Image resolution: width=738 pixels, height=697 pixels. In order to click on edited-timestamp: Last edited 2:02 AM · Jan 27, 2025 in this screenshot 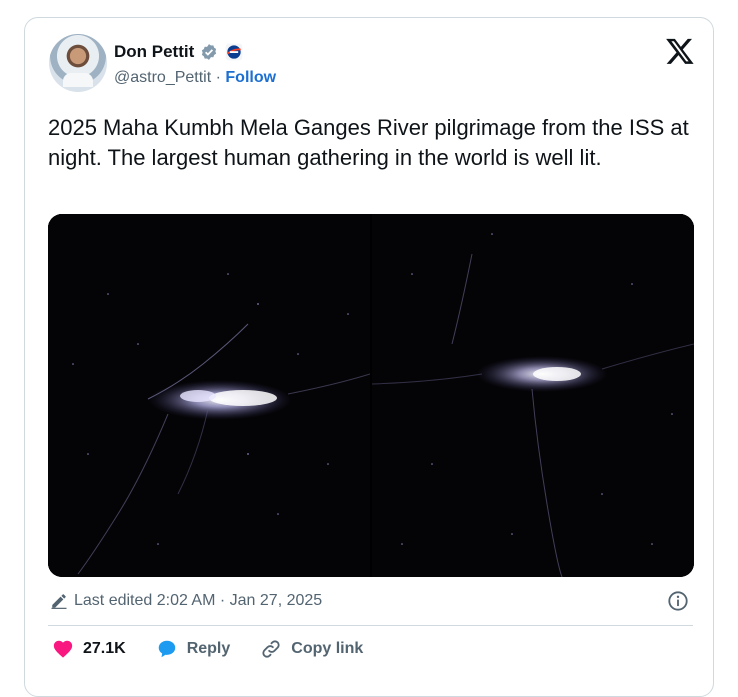, I will do `click(186, 601)`.